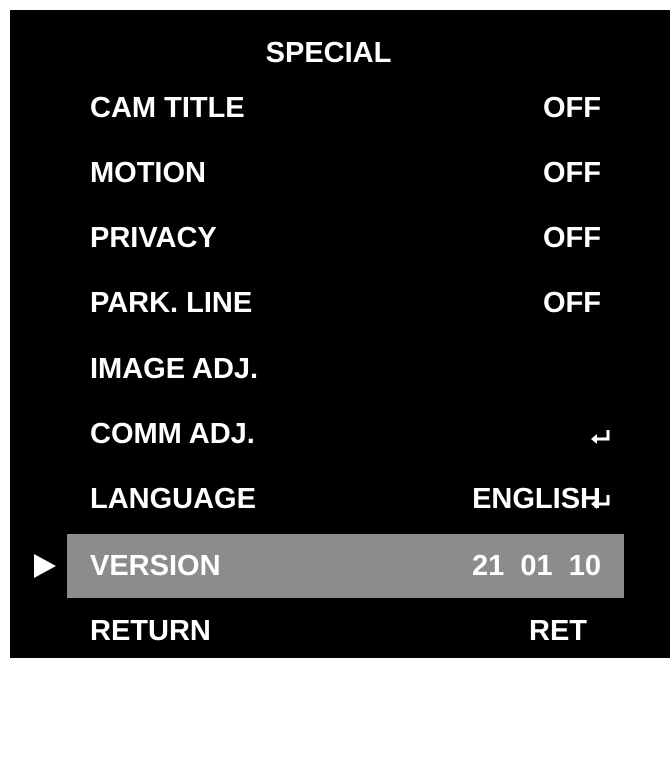 The image size is (670, 777). What do you see at coordinates (173, 499) in the screenshot?
I see `menu-row-label: LANGUAGE` at bounding box center [173, 499].